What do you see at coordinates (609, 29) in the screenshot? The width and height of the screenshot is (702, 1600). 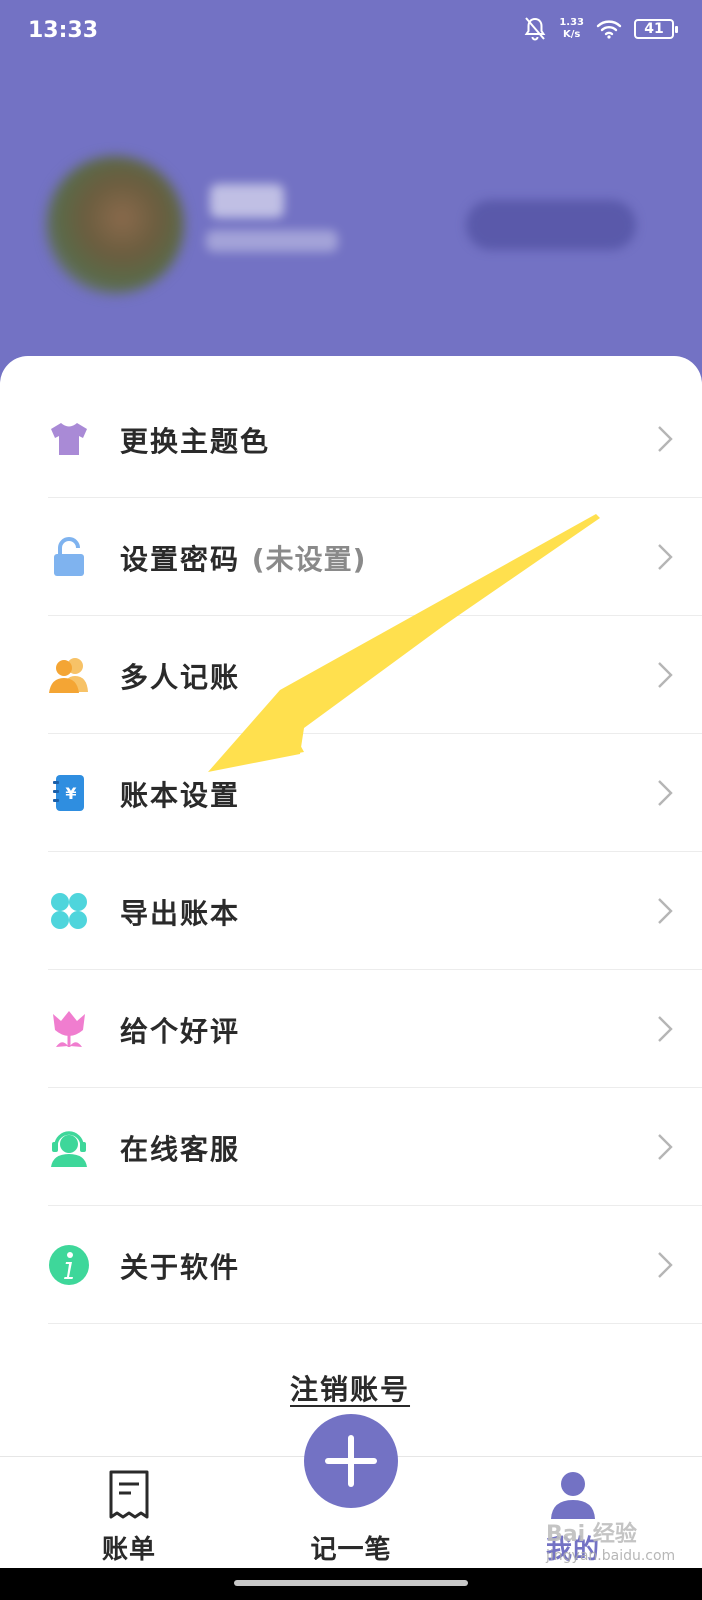 I see `wifi-icon` at bounding box center [609, 29].